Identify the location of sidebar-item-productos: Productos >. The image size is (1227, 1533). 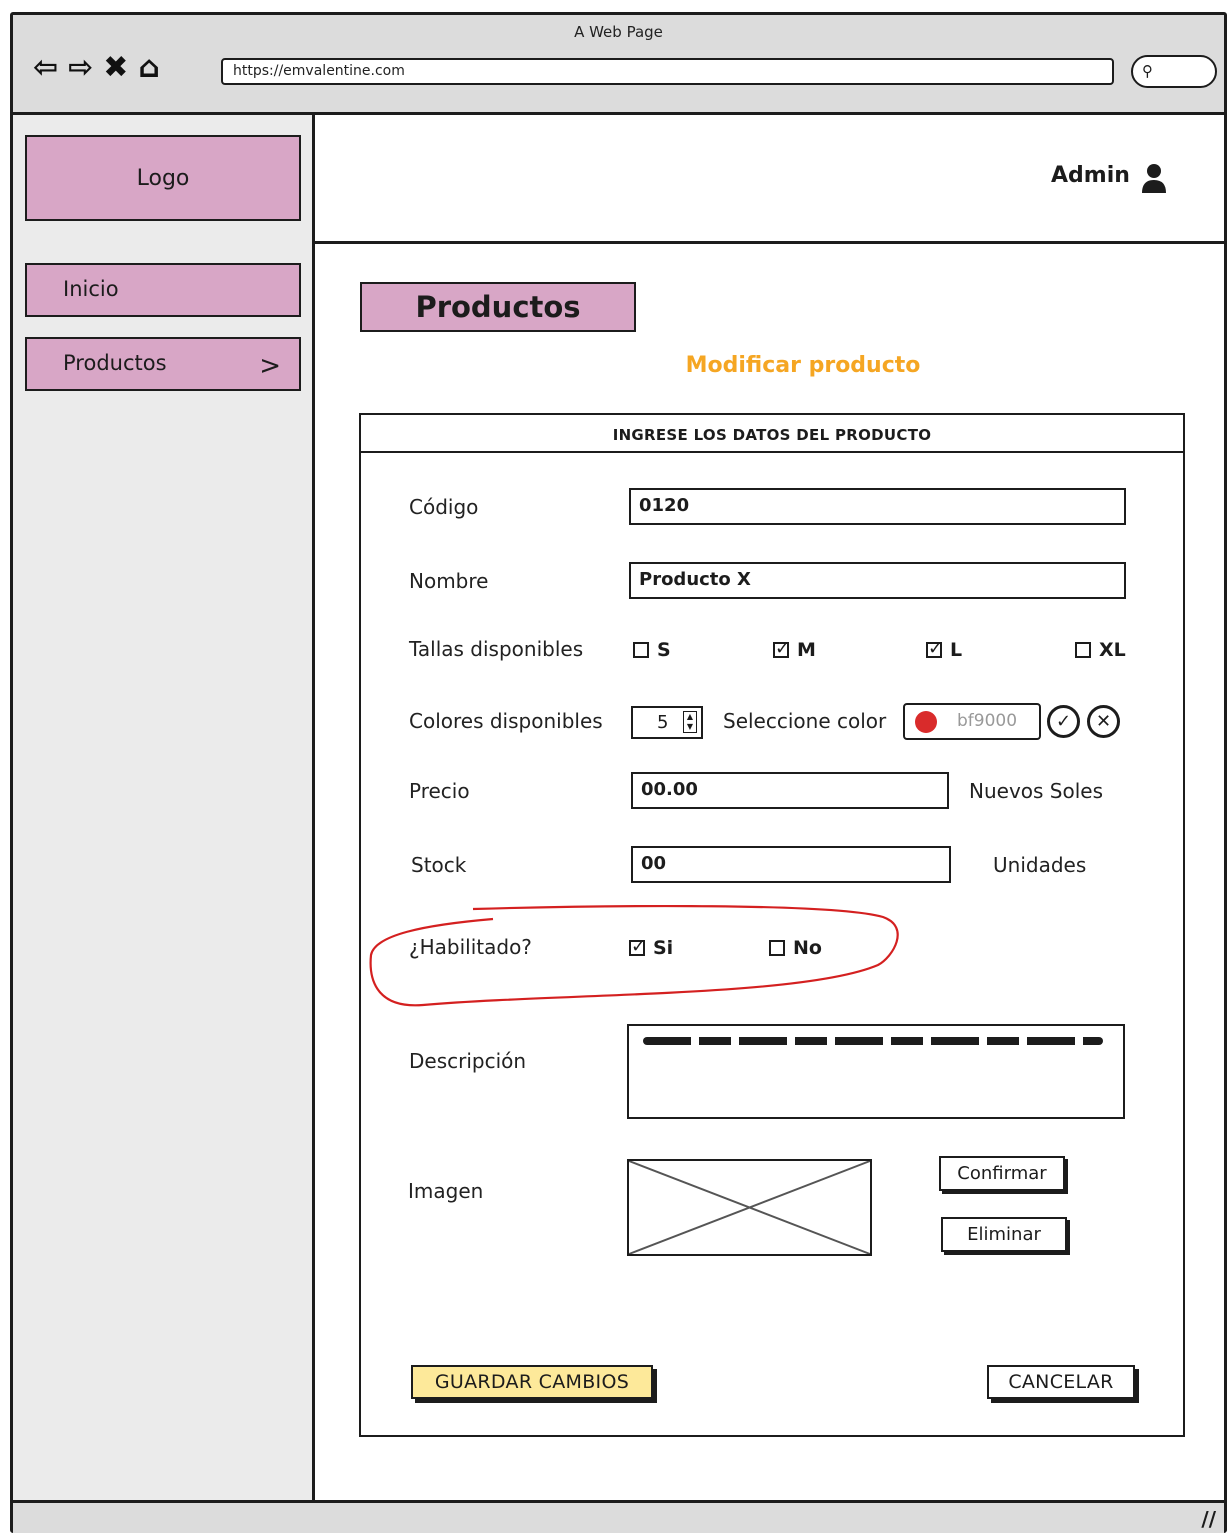
(163, 364).